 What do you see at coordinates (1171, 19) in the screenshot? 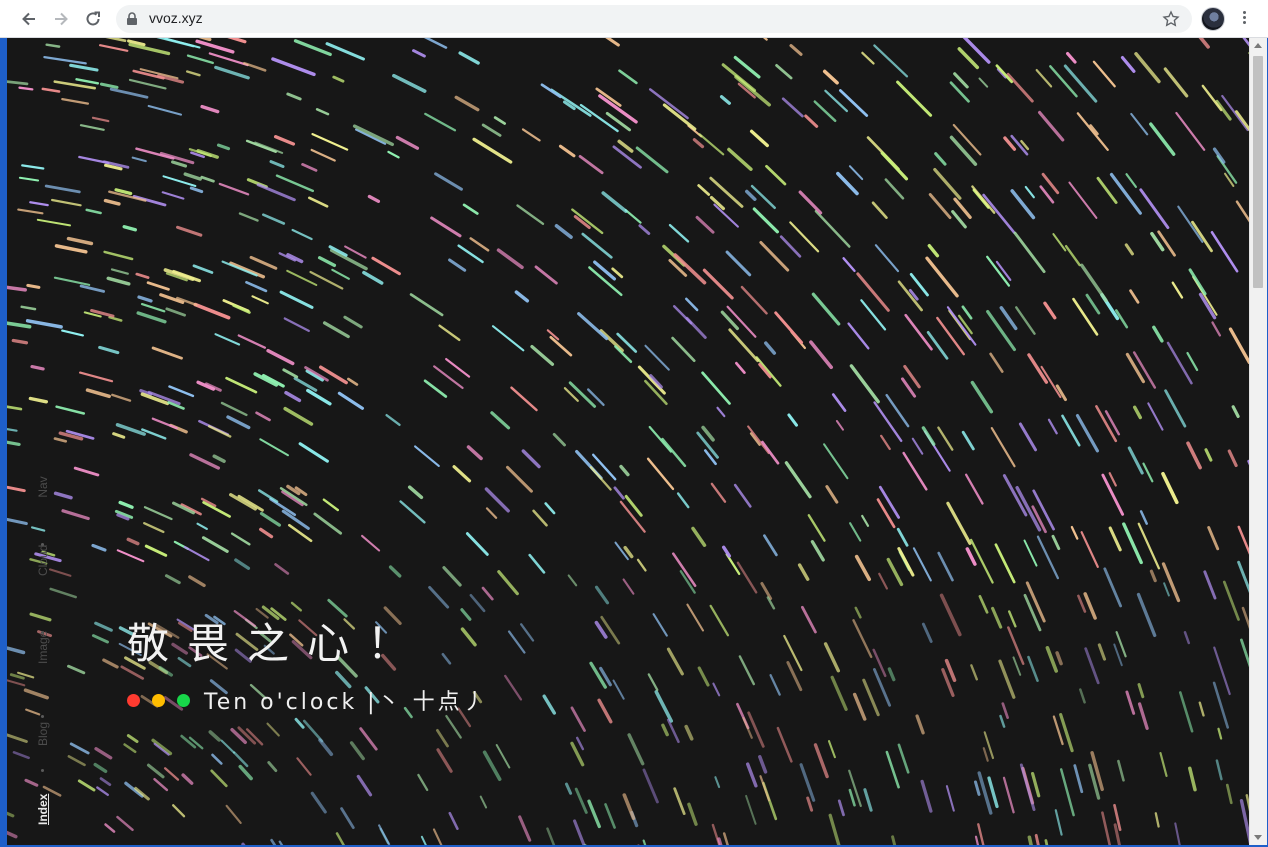
I see `bookmark-star-icon` at bounding box center [1171, 19].